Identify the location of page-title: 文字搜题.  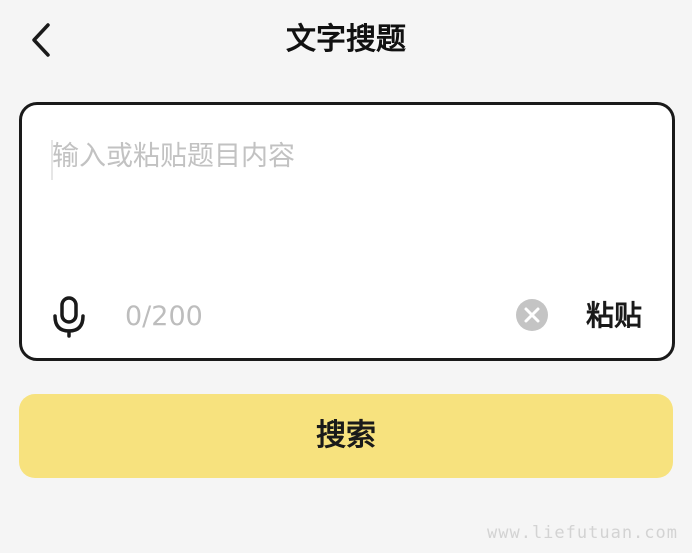
(346, 39).